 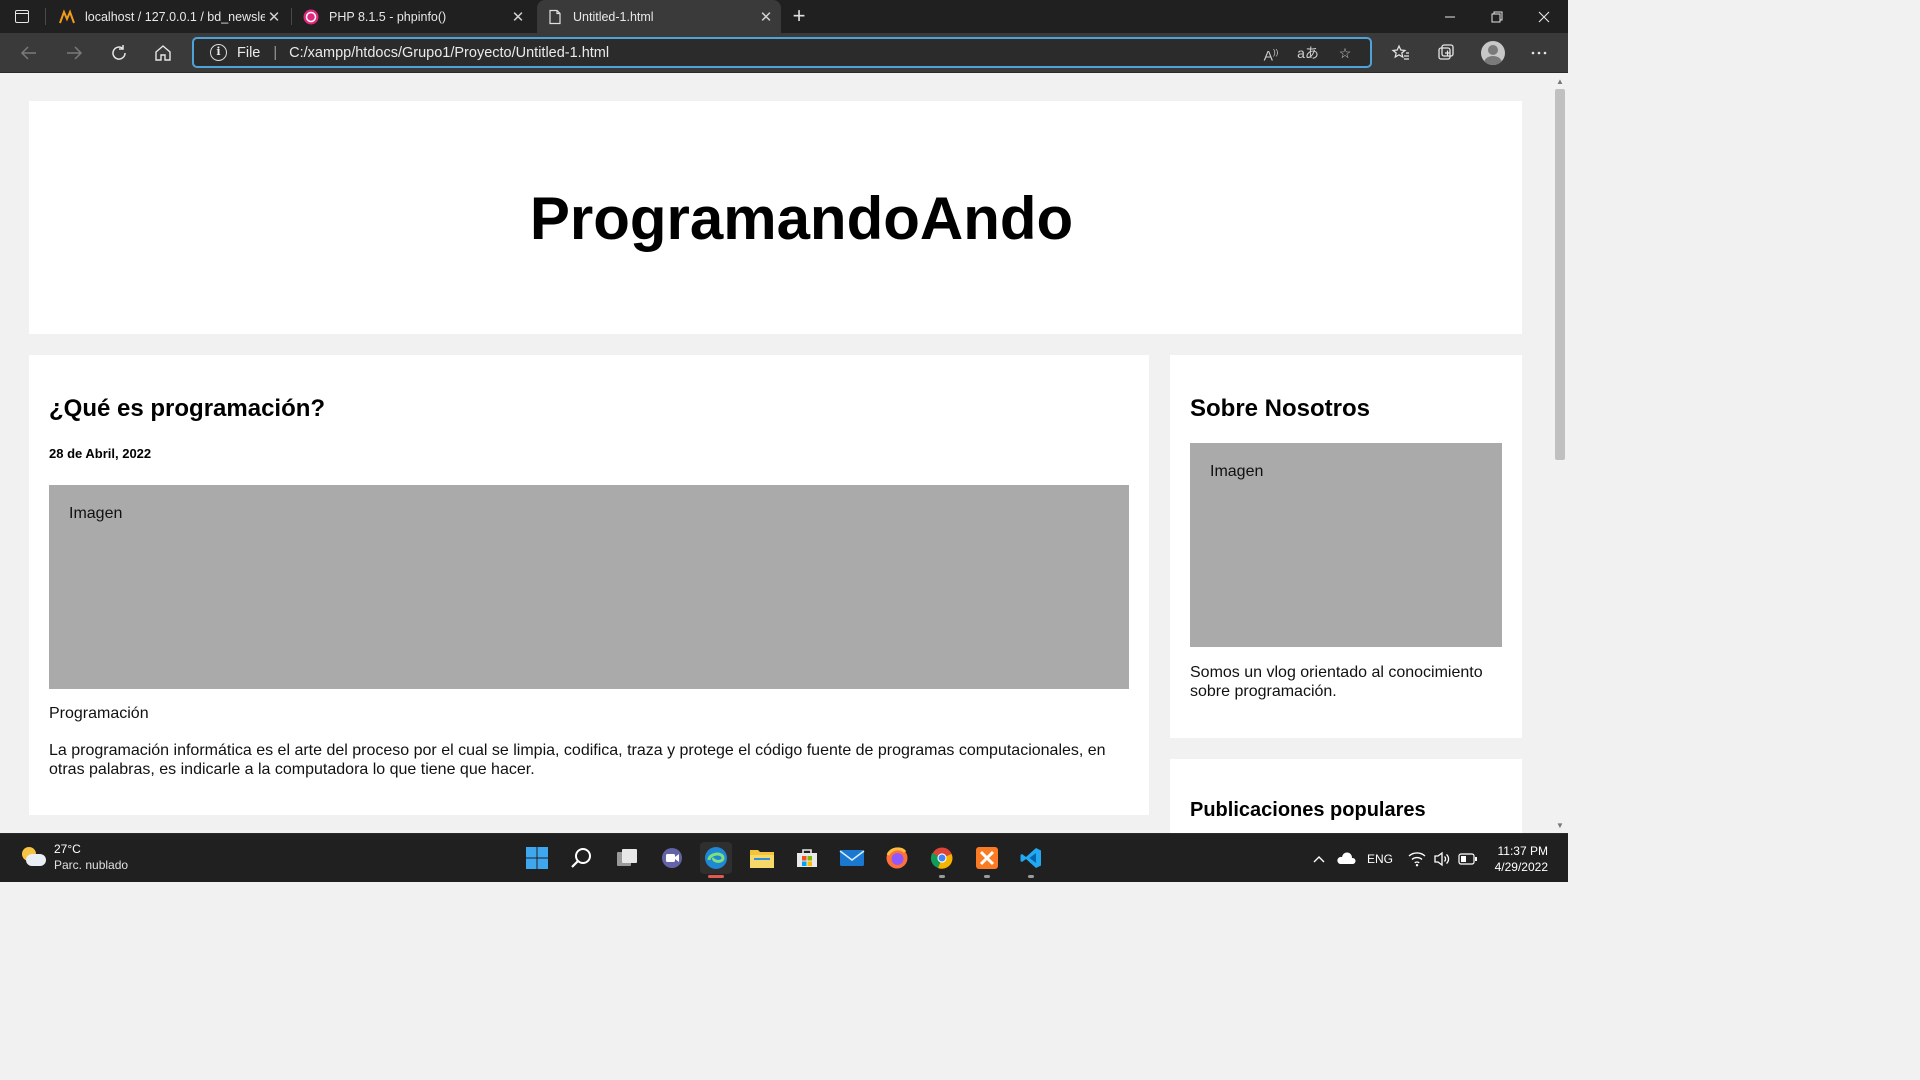 I want to click on post-subtitle: Programación, so click(x=99, y=713).